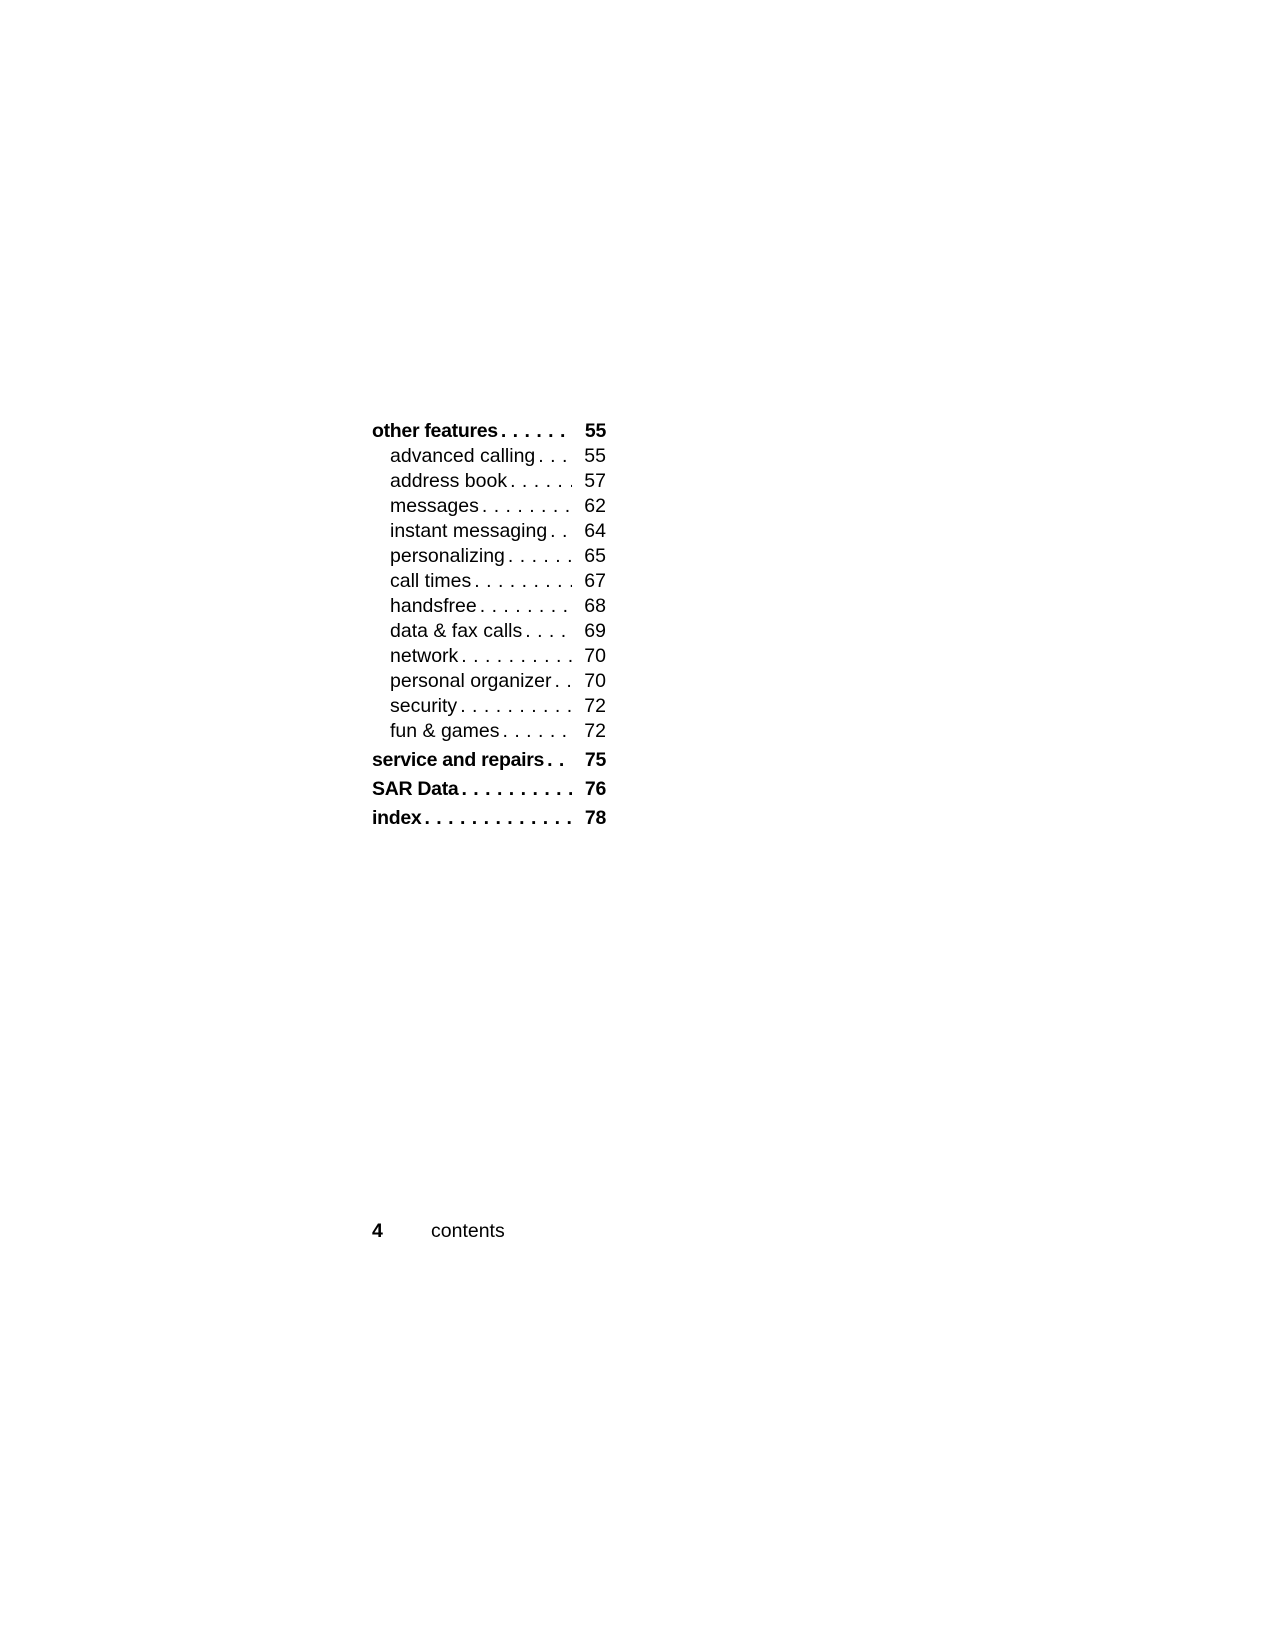  I want to click on toc-entry-label: call times, so click(431, 581).